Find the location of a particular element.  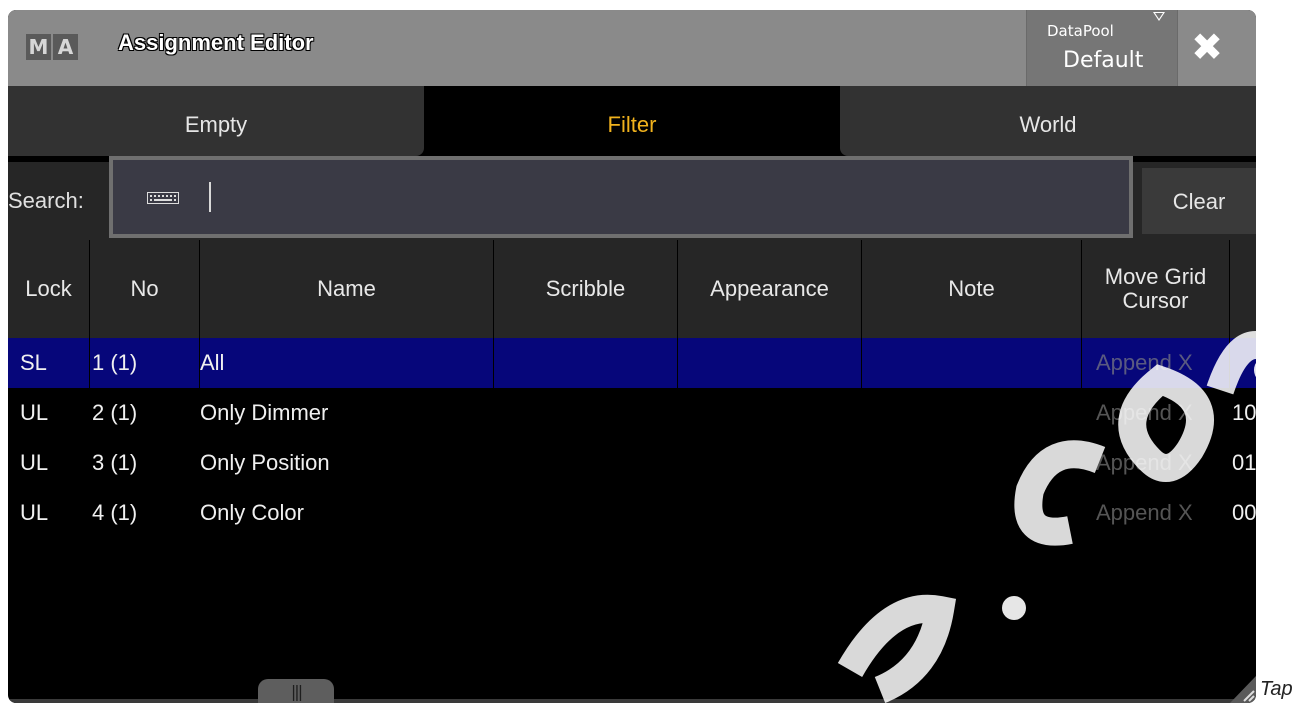

column-header-note: Note is located at coordinates (972, 289).